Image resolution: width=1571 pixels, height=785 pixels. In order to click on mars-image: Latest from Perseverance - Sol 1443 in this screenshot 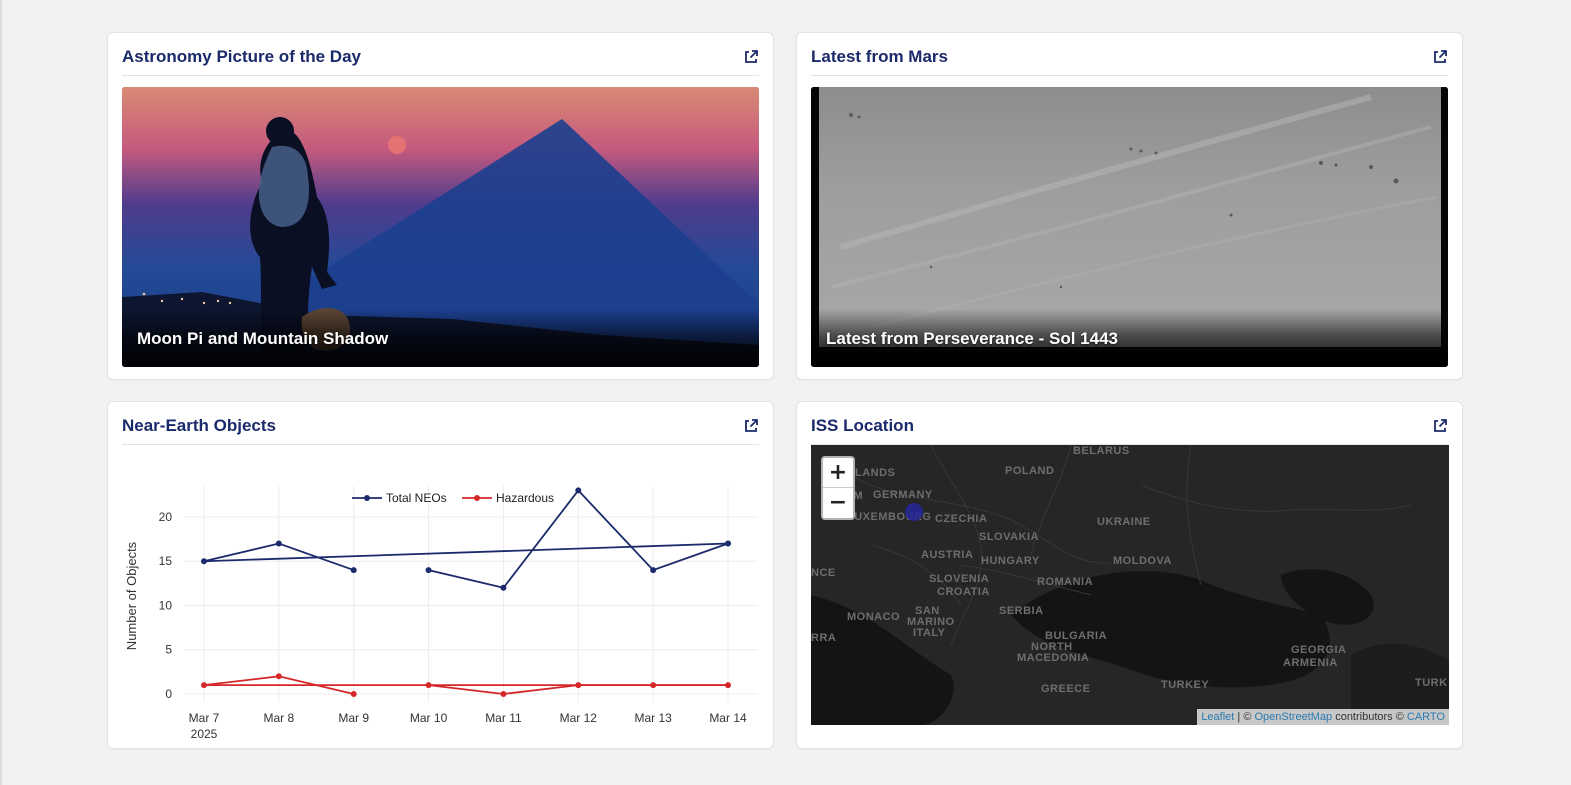, I will do `click(1129, 227)`.